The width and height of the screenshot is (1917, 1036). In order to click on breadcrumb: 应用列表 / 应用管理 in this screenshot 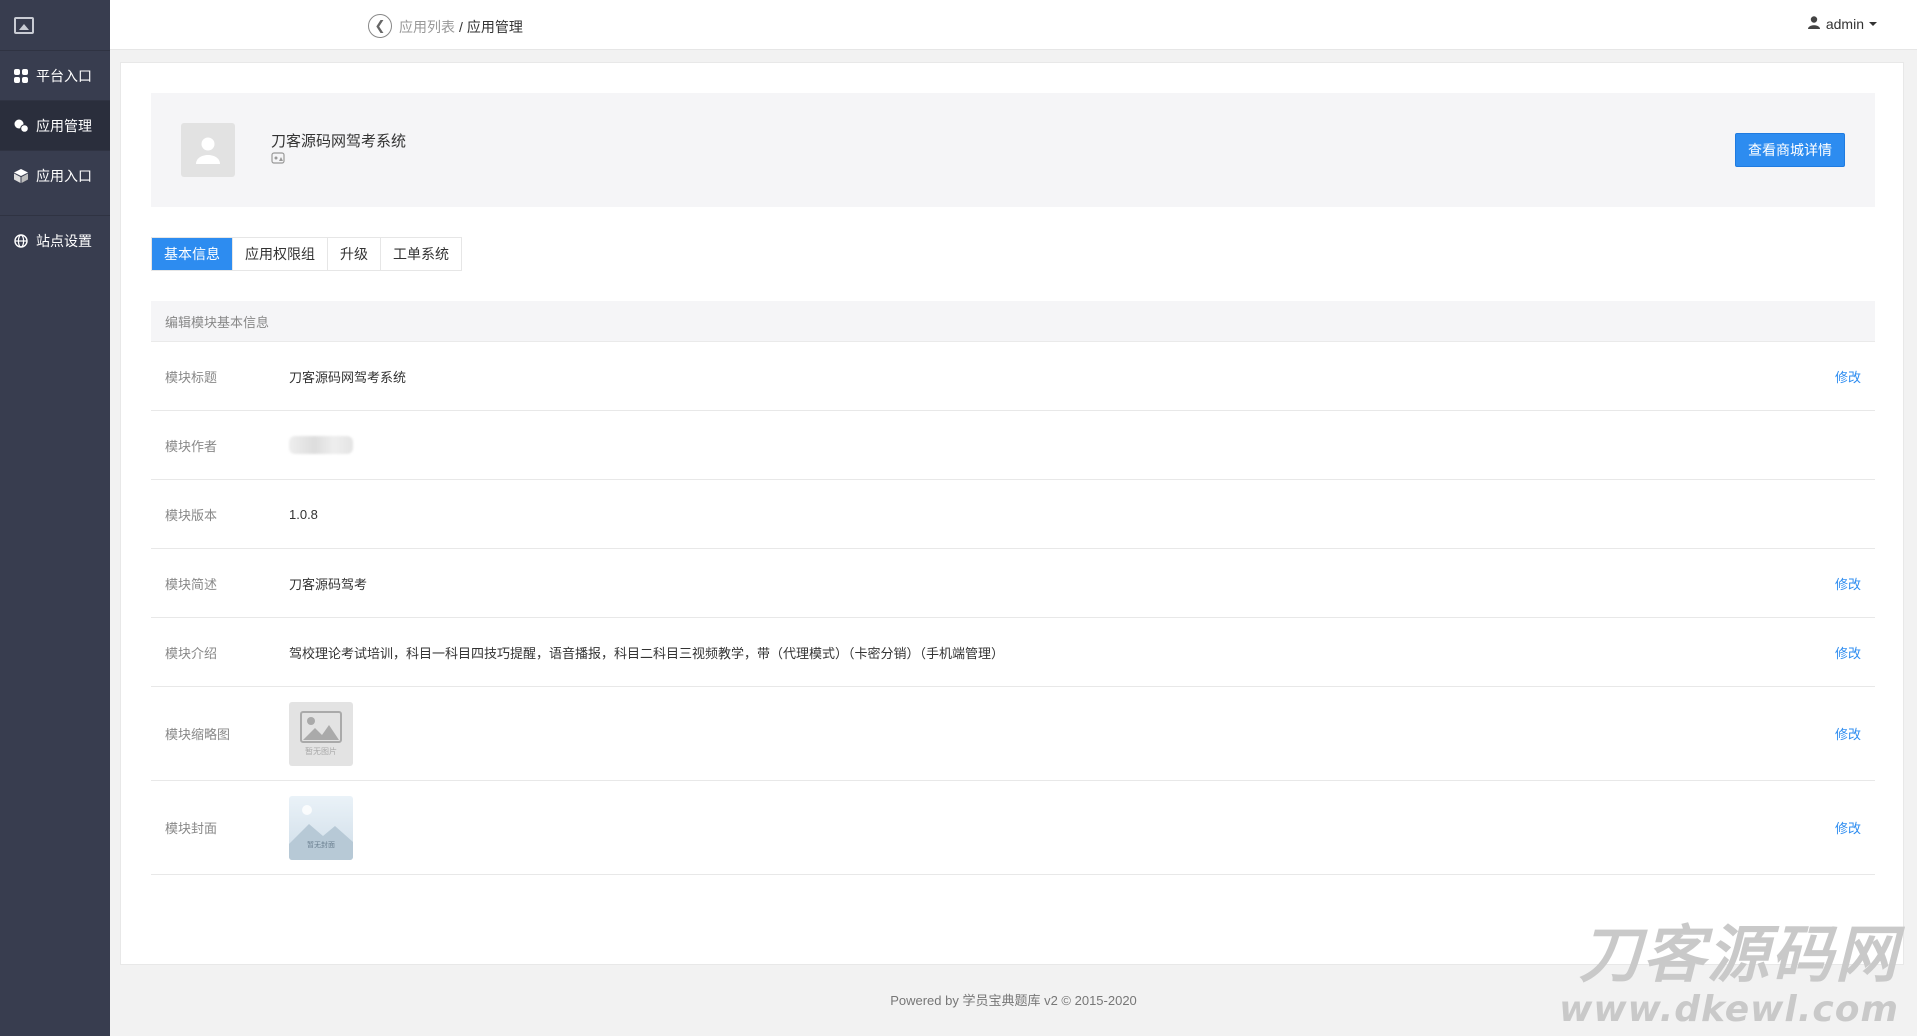, I will do `click(461, 27)`.